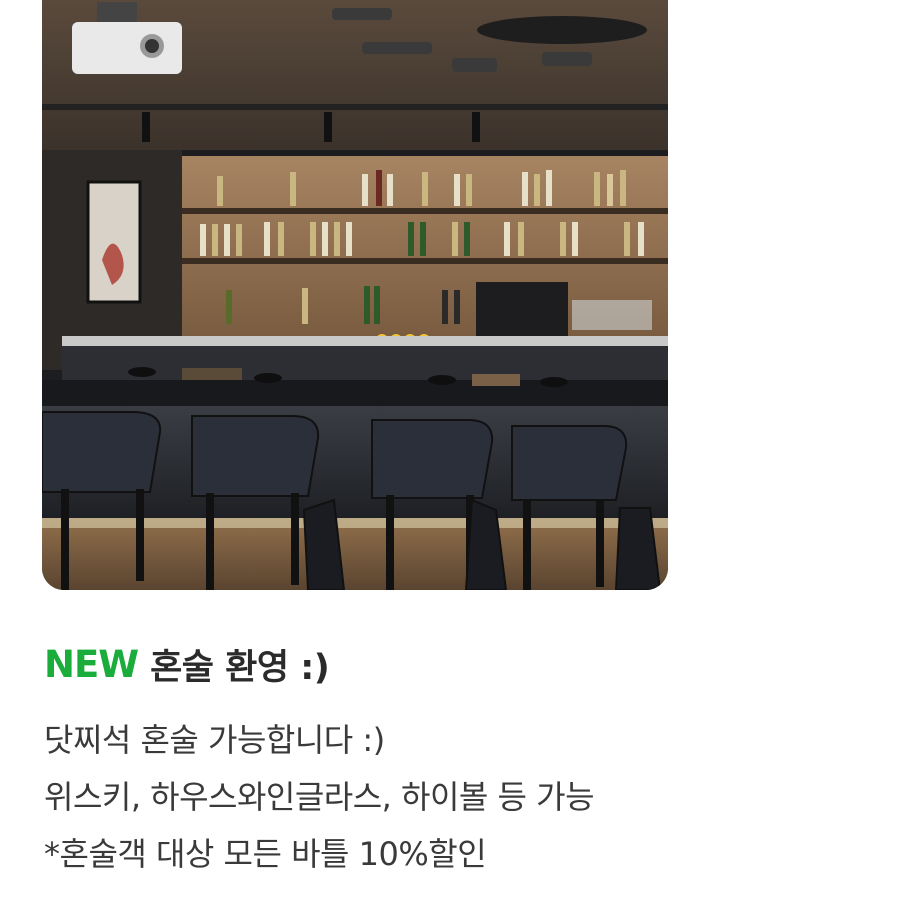 This screenshot has height=900, width=900. I want to click on post-title: NEW 혼술 환영 :), so click(187, 664).